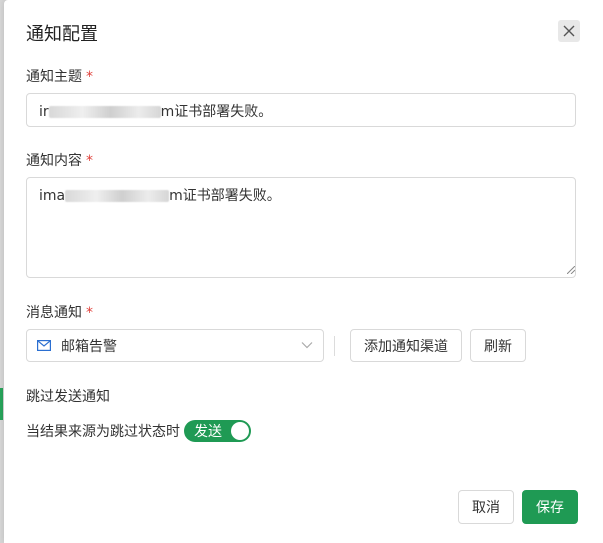 The image size is (603, 543). Describe the element at coordinates (334, 346) in the screenshot. I see `divider` at that location.